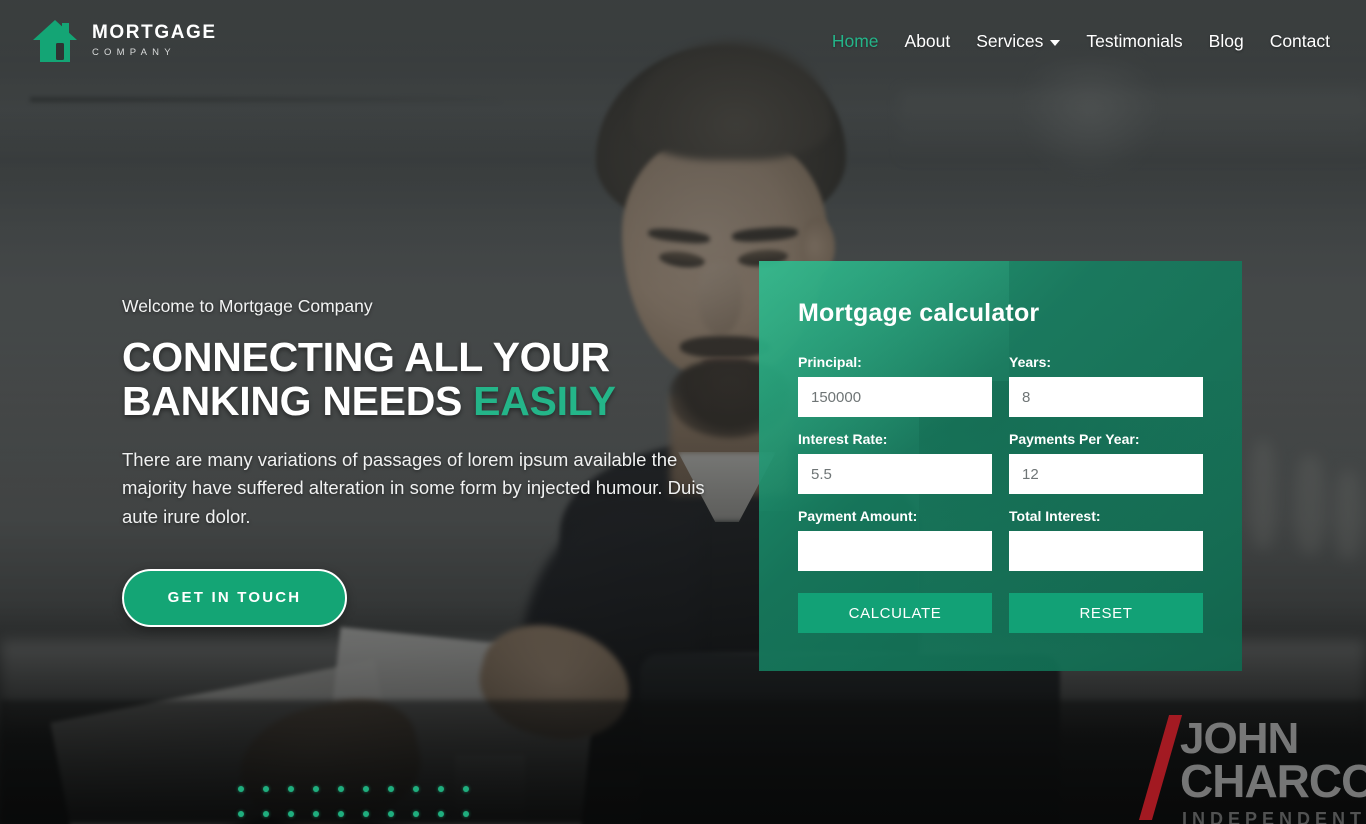 The image size is (1366, 824). What do you see at coordinates (830, 362) in the screenshot?
I see `field-label: Principal:` at bounding box center [830, 362].